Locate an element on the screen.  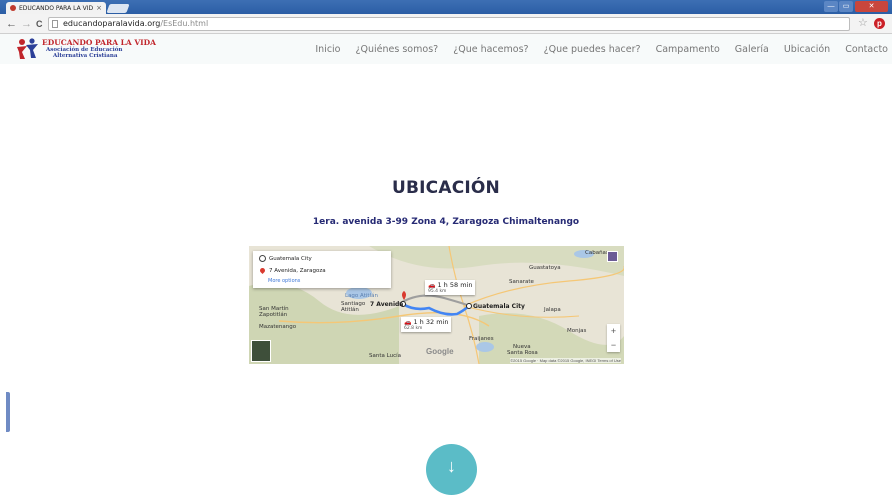
destination-text: 7 Avenida, Zaragoza is located at coordinates (297, 271).